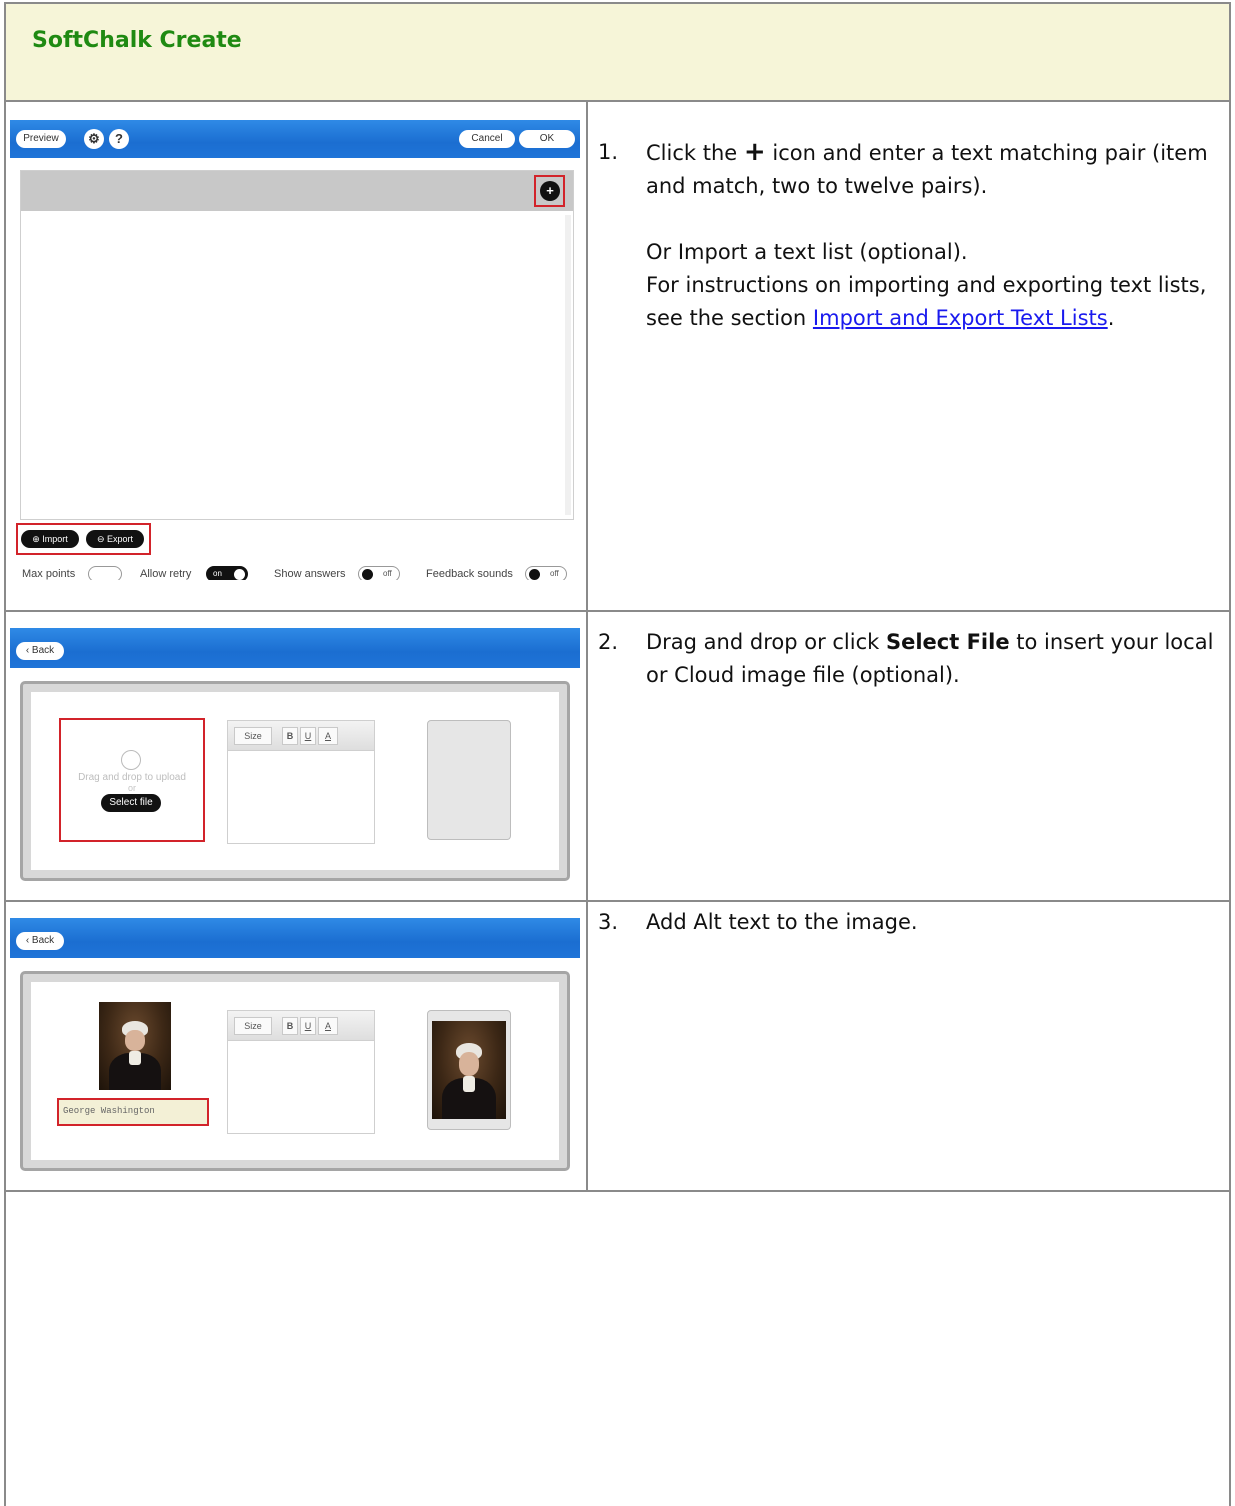 The image size is (1235, 1506). I want to click on pairs-header-bar, so click(297, 191).